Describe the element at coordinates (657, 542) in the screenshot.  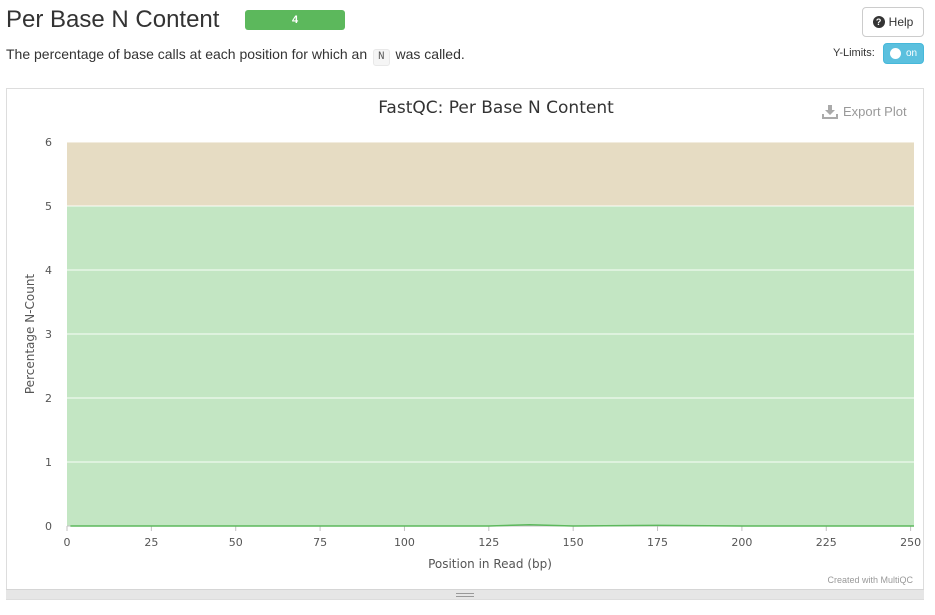
I see `x-tick-label: 175` at that location.